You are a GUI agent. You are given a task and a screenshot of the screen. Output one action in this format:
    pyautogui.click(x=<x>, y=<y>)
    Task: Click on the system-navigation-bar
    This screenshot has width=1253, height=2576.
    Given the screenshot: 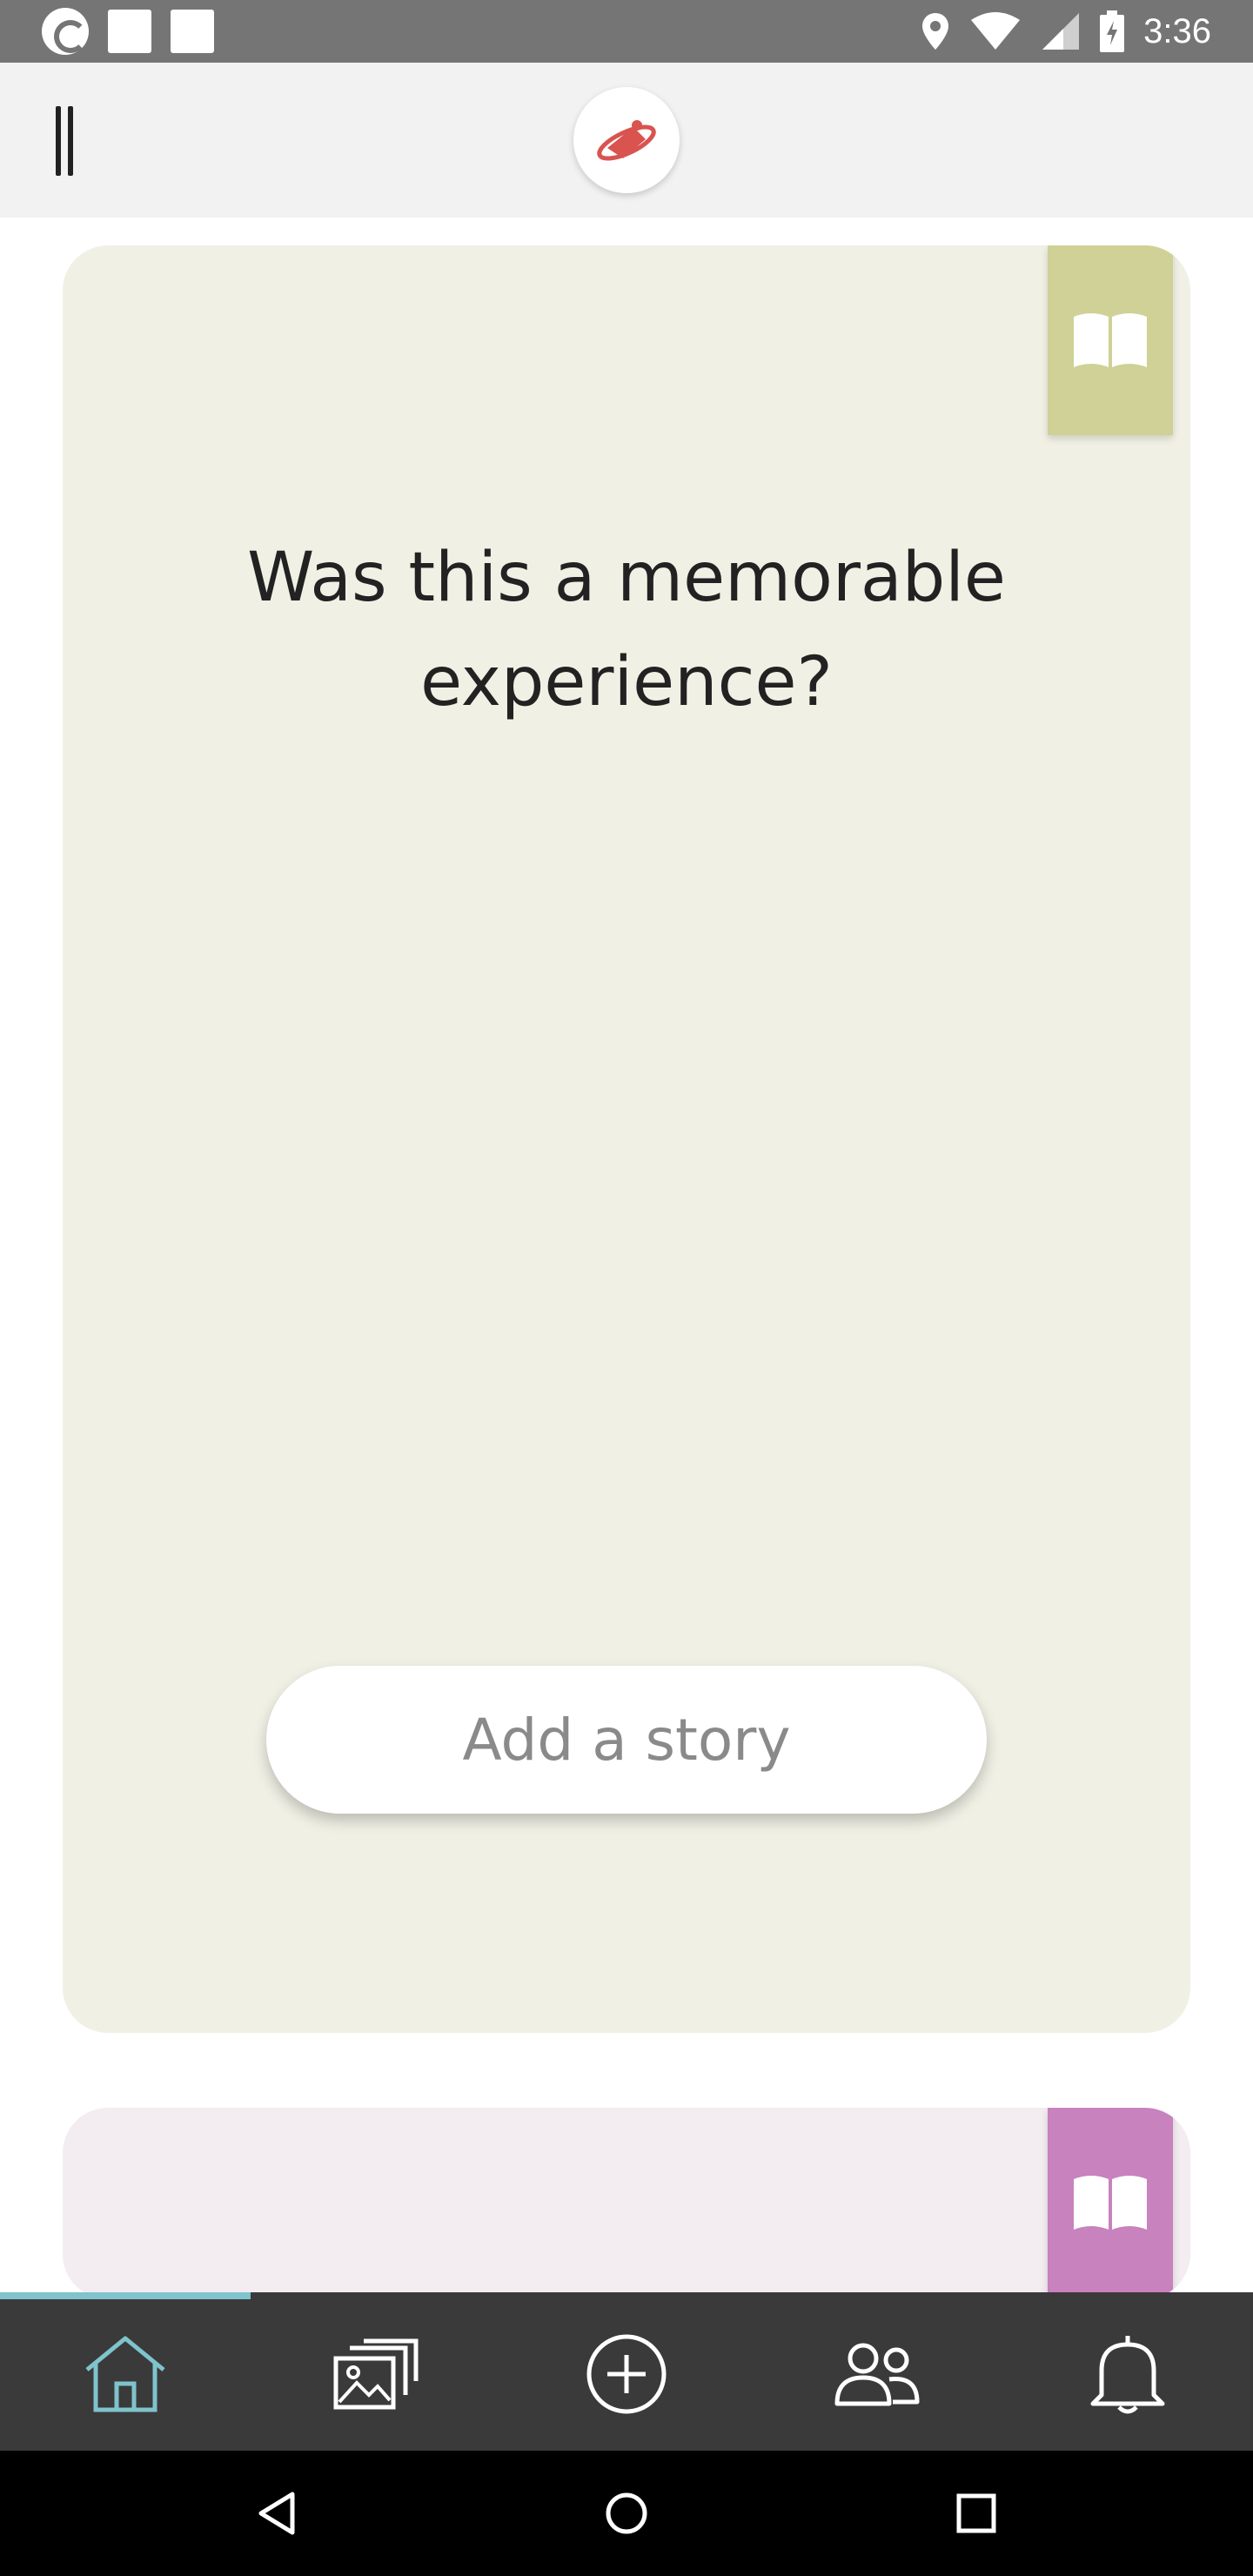 What is the action you would take?
    pyautogui.click(x=626, y=2513)
    